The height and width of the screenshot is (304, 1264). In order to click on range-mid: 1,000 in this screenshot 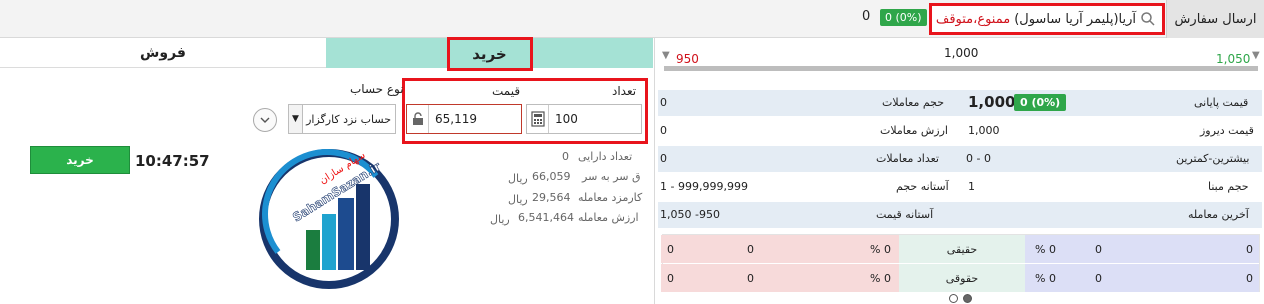, I will do `click(961, 53)`.